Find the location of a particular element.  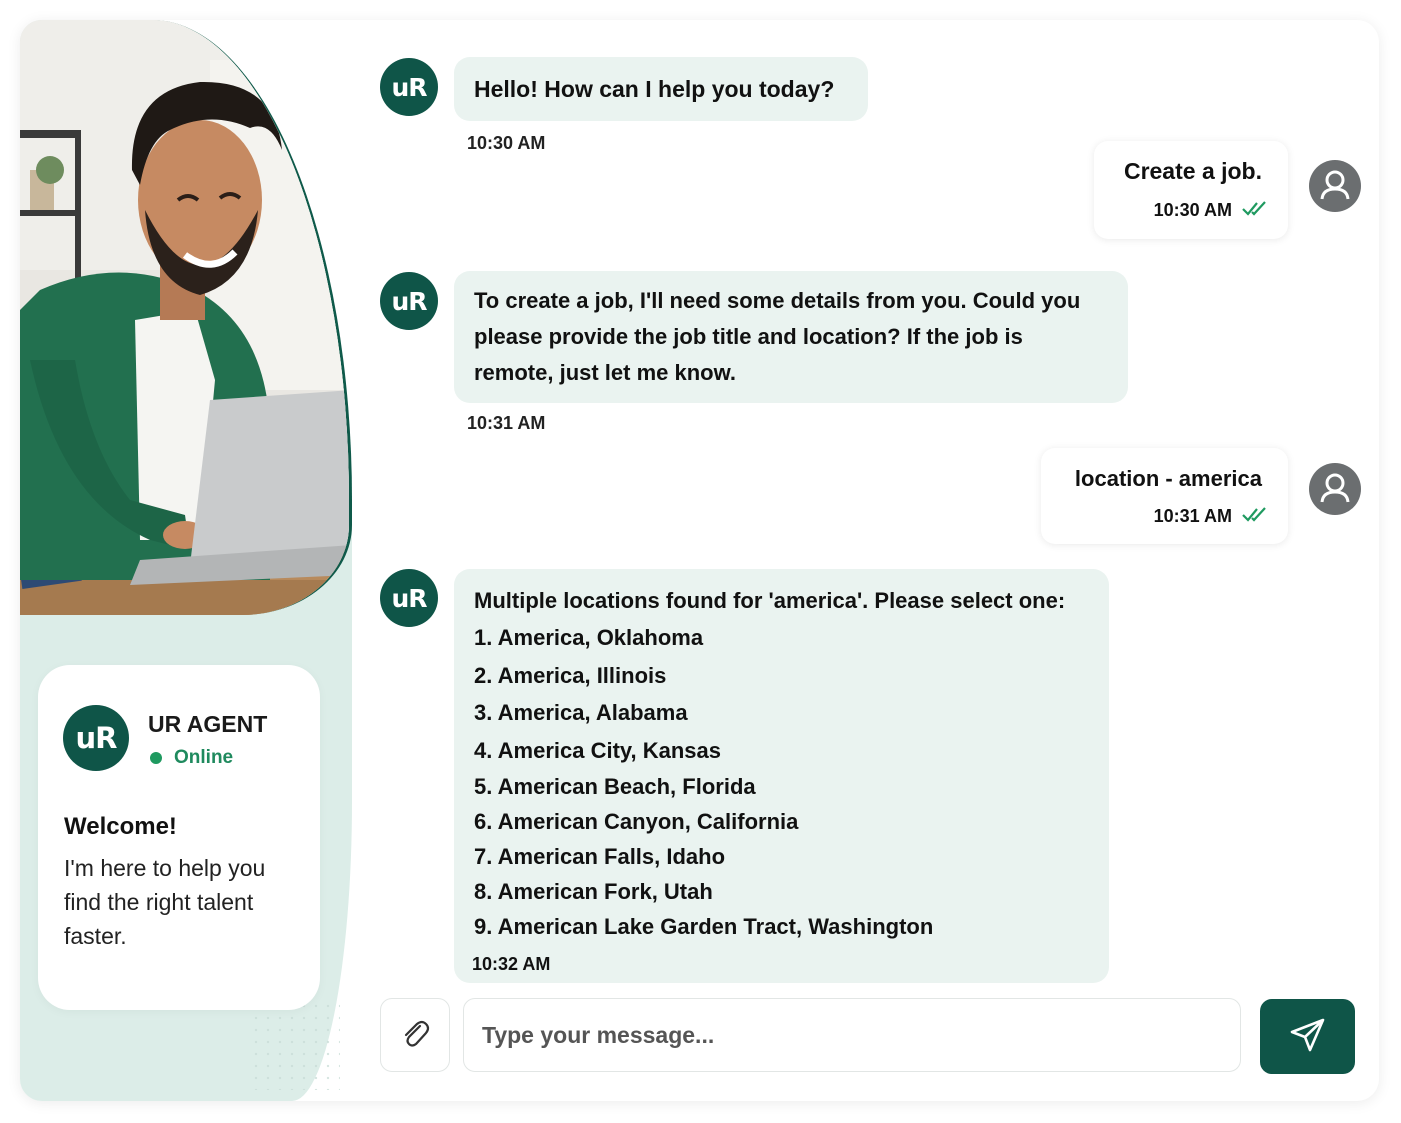

agent-logo: uR is located at coordinates (96, 738).